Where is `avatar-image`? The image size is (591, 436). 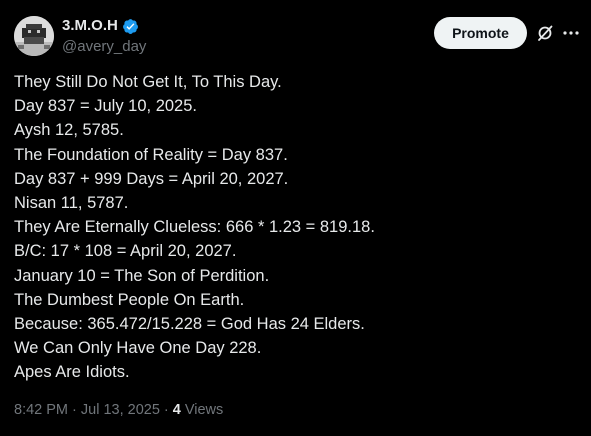 avatar-image is located at coordinates (34, 36).